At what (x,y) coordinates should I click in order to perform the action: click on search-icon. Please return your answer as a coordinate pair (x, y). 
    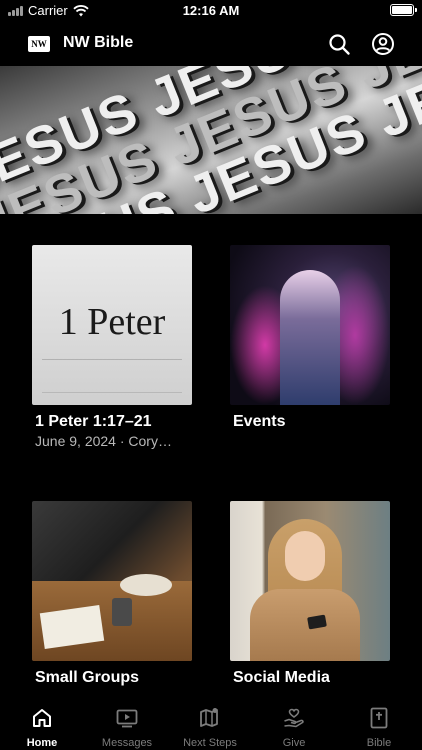
    Looking at the image, I should click on (339, 44).